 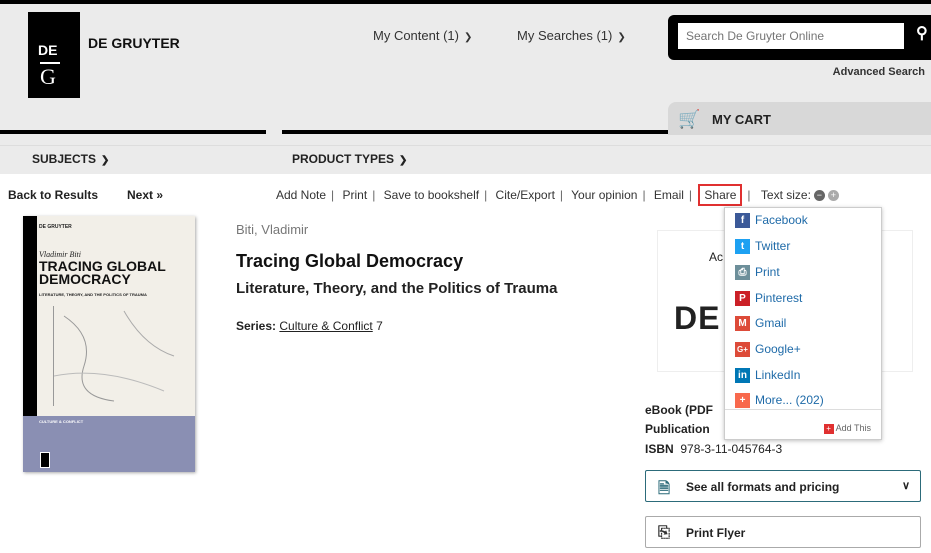 What do you see at coordinates (61, 421) in the screenshot?
I see `cover-series: CULTURE & CONFLICT` at bounding box center [61, 421].